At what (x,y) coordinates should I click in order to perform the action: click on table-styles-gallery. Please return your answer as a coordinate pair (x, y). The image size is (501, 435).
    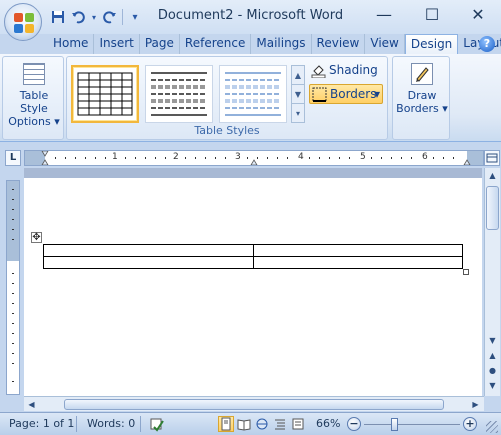
    Looking at the image, I should click on (180, 94).